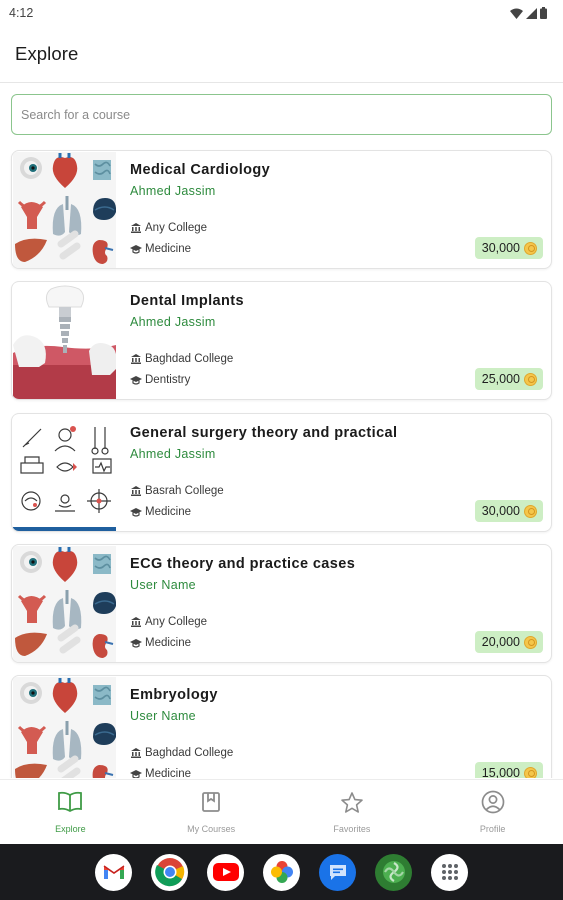  Describe the element at coordinates (393, 872) in the screenshot. I see `camera-app-icon` at that location.